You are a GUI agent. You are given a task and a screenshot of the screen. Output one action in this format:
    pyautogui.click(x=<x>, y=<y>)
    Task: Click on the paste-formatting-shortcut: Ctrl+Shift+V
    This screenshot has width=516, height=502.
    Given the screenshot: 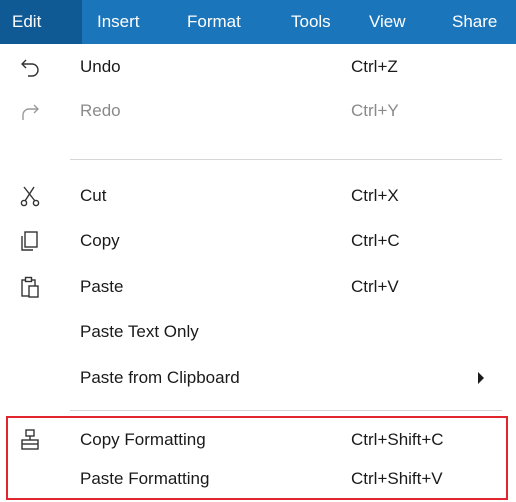 What is the action you would take?
    pyautogui.click(x=397, y=478)
    